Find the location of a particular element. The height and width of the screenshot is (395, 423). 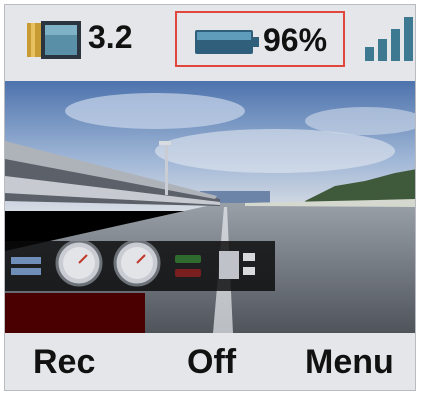

storage-card-icon is located at coordinates (54, 40).